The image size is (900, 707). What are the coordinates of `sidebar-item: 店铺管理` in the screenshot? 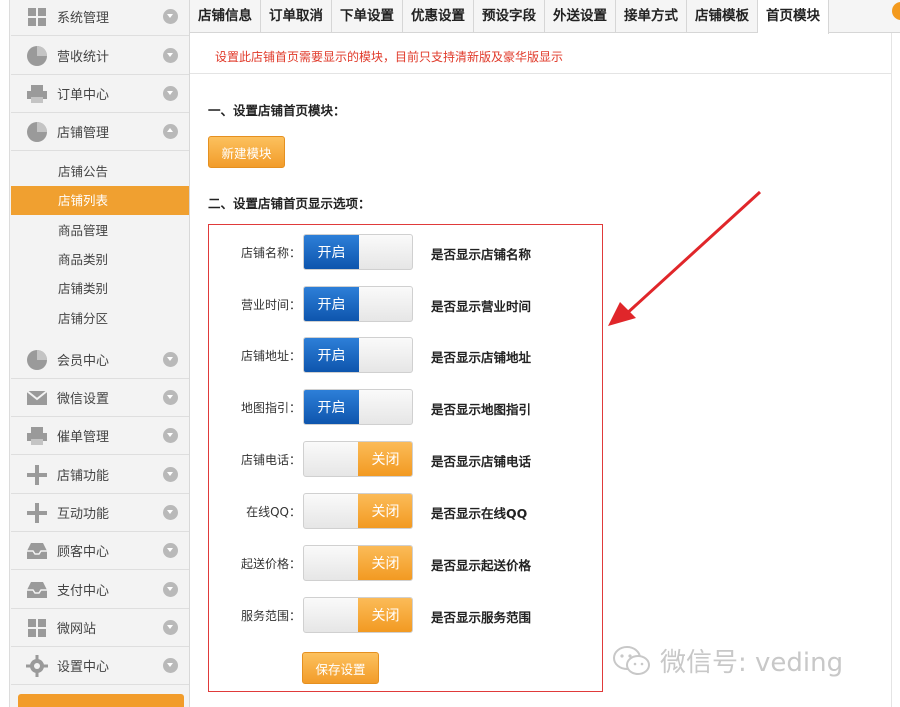 It's located at (100, 132).